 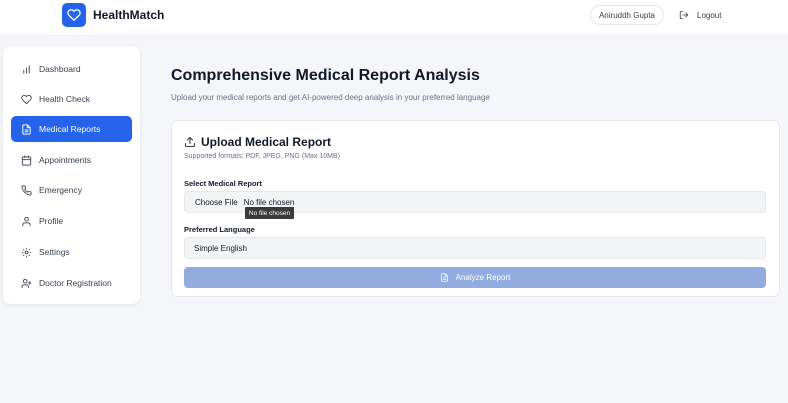 I want to click on upload-icon, so click(x=190, y=142).